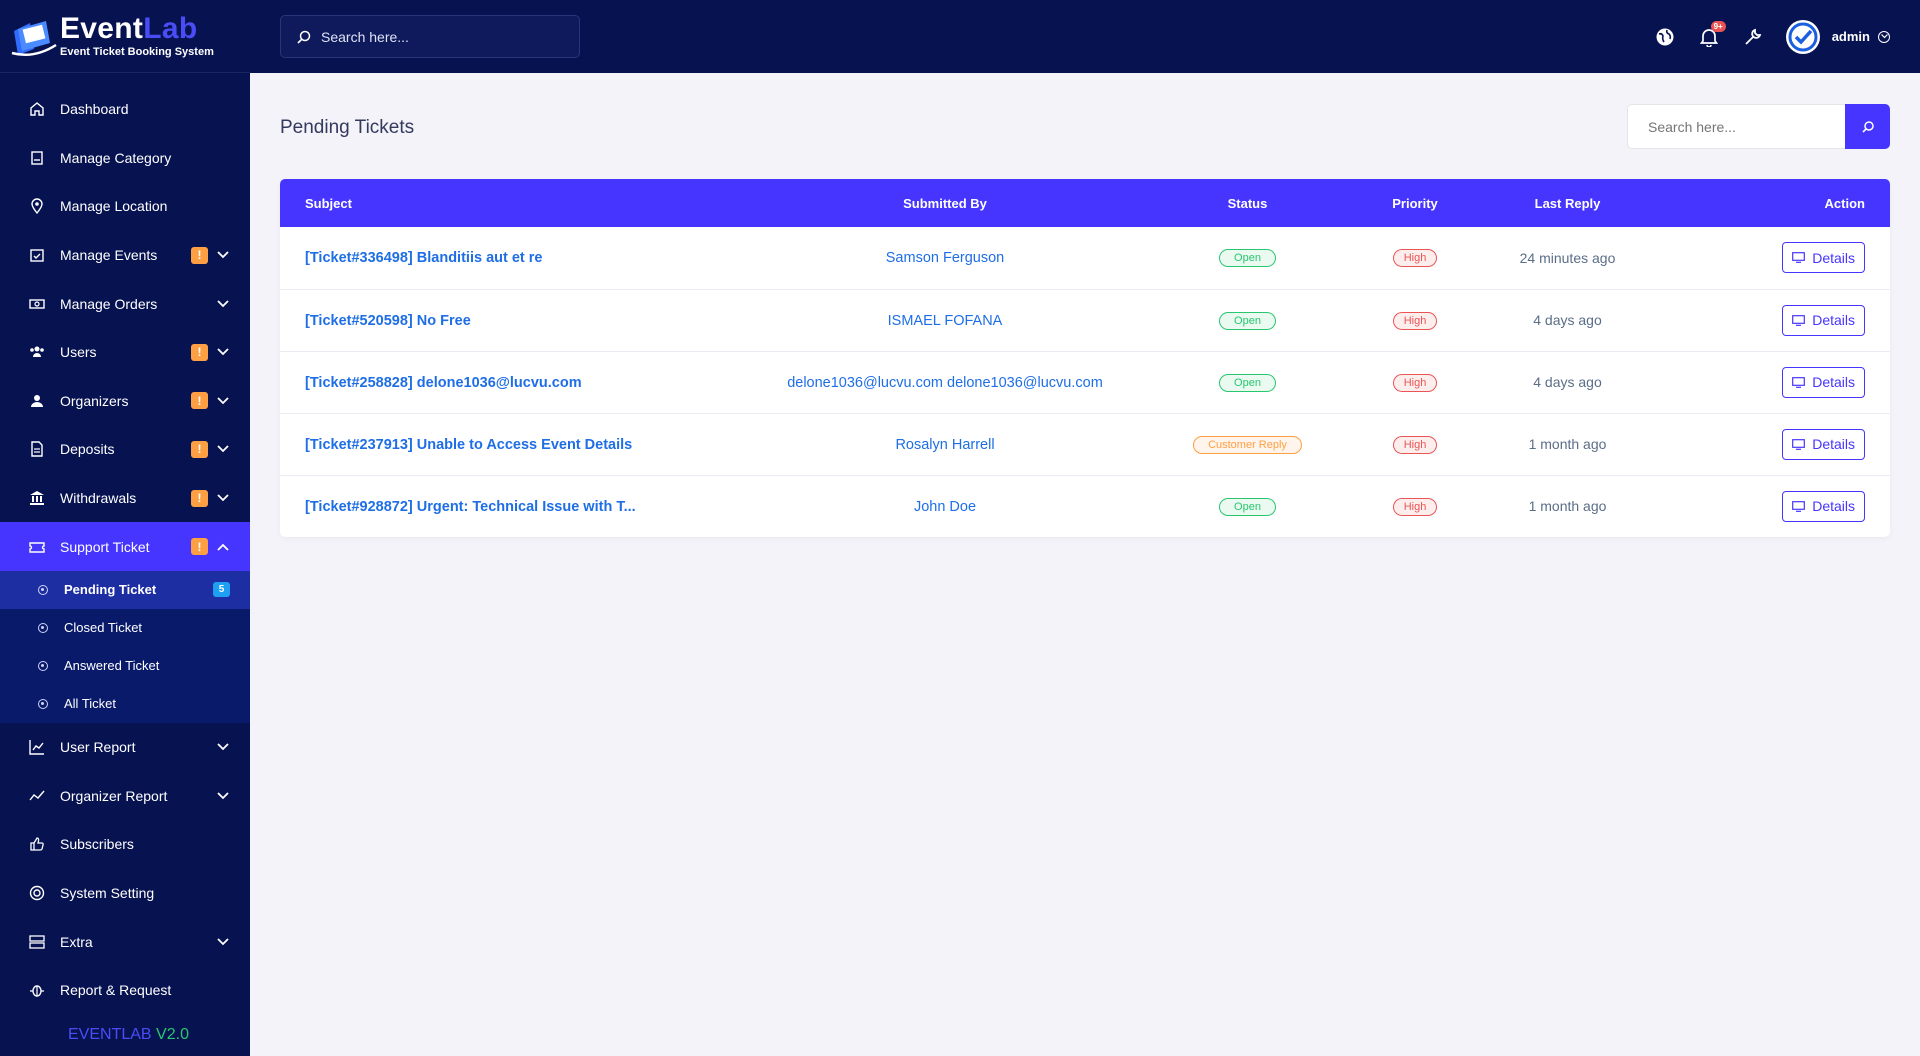 This screenshot has height=1056, width=1920. What do you see at coordinates (443, 383) in the screenshot?
I see `ticket-subject-link: [Ticket#258828] delone1036@lucvu.com` at bounding box center [443, 383].